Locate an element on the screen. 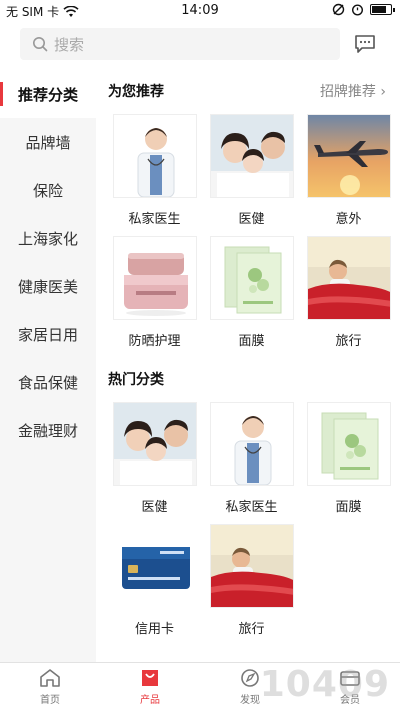 The width and height of the screenshot is (400, 711). shopping-bag-icon is located at coordinates (150, 678).